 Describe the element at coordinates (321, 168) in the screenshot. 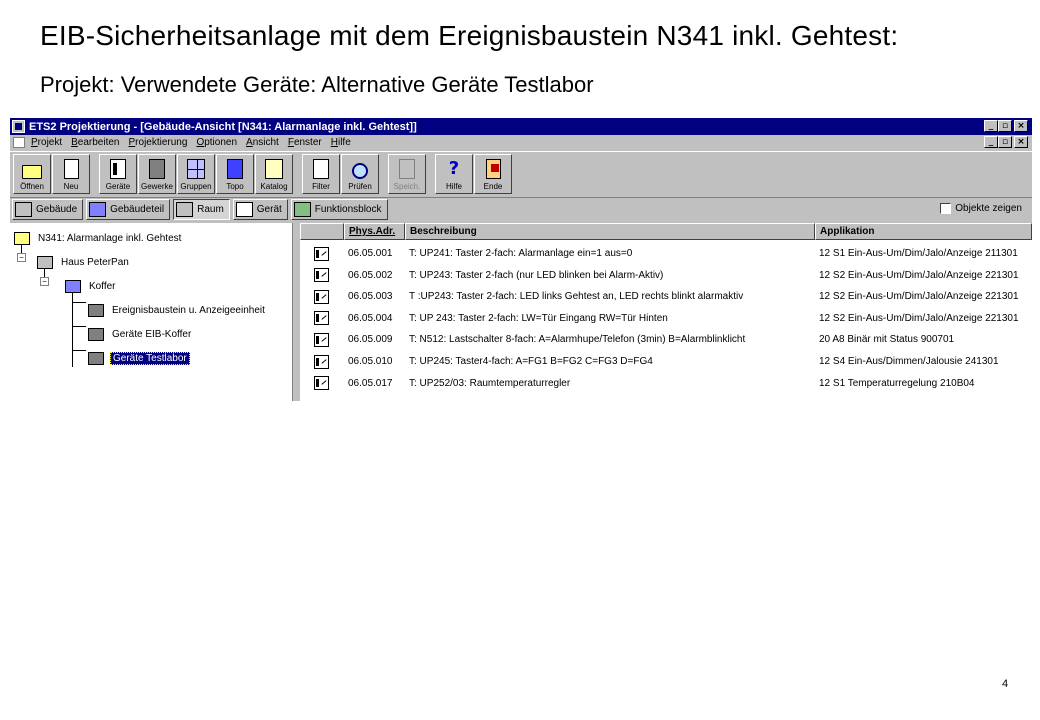

I see `filter-icon` at that location.